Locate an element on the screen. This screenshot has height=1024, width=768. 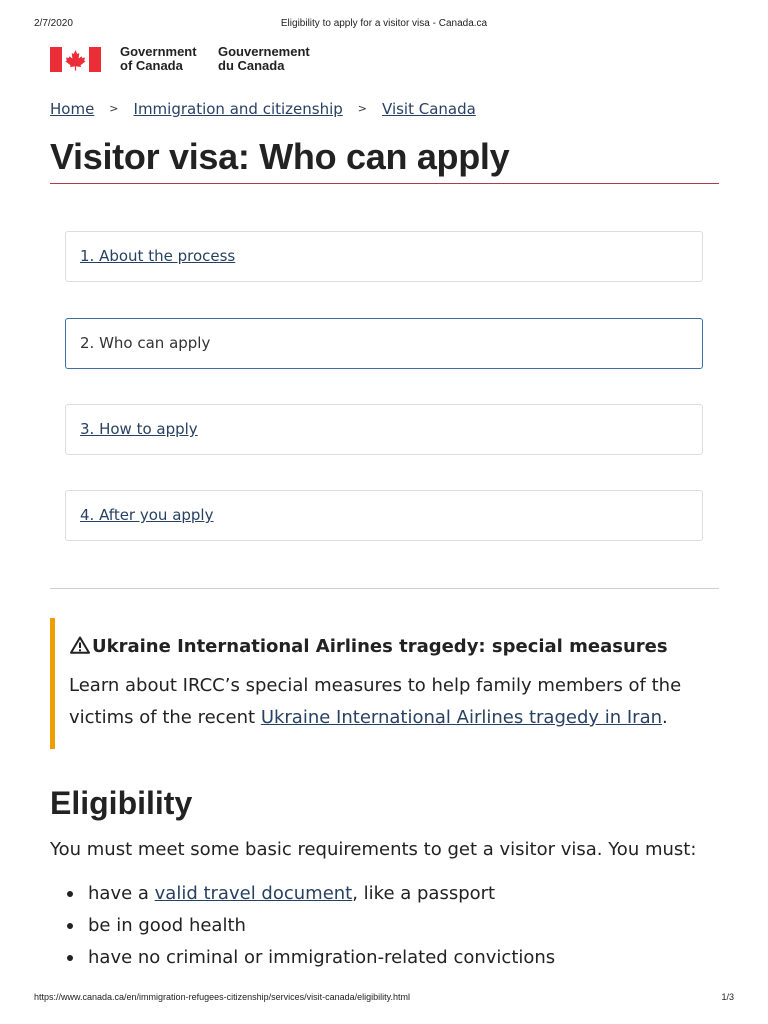
list-item: be in good health is located at coordinates (311, 926).